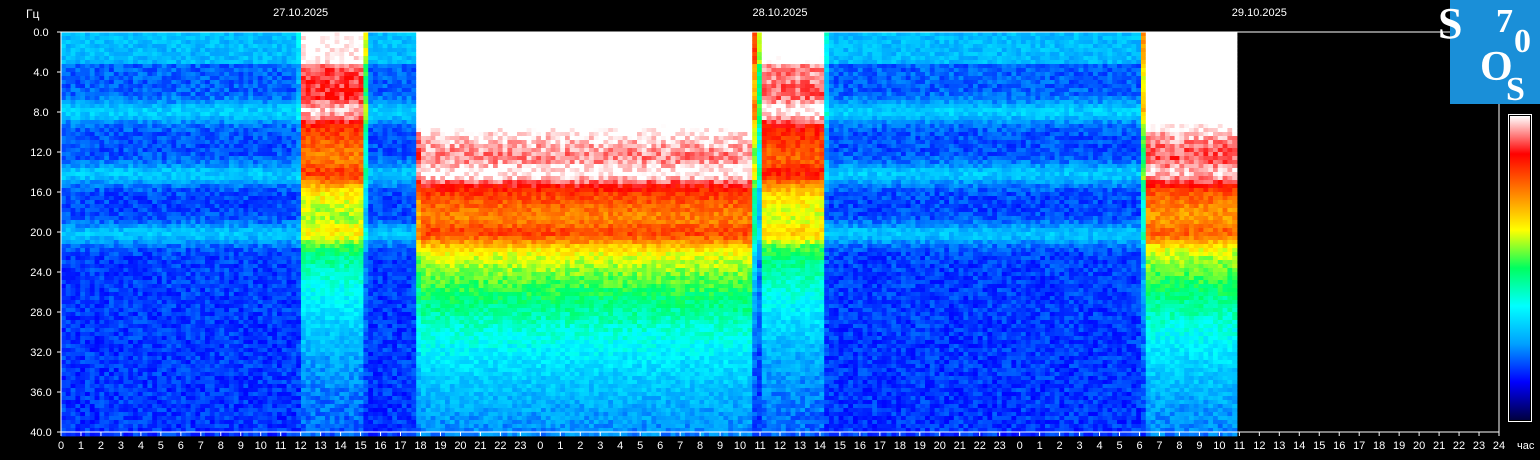 Image resolution: width=1540 pixels, height=460 pixels. What do you see at coordinates (40, 33) in the screenshot?
I see `y-tick-label: 0.0` at bounding box center [40, 33].